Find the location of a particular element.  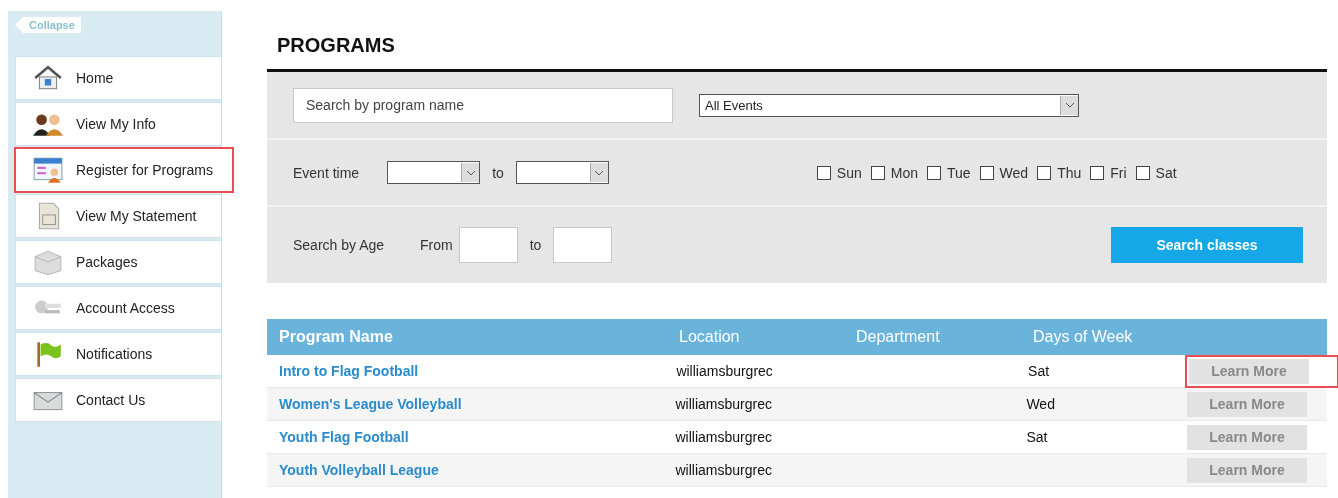

day-label: Mon is located at coordinates (904, 172).